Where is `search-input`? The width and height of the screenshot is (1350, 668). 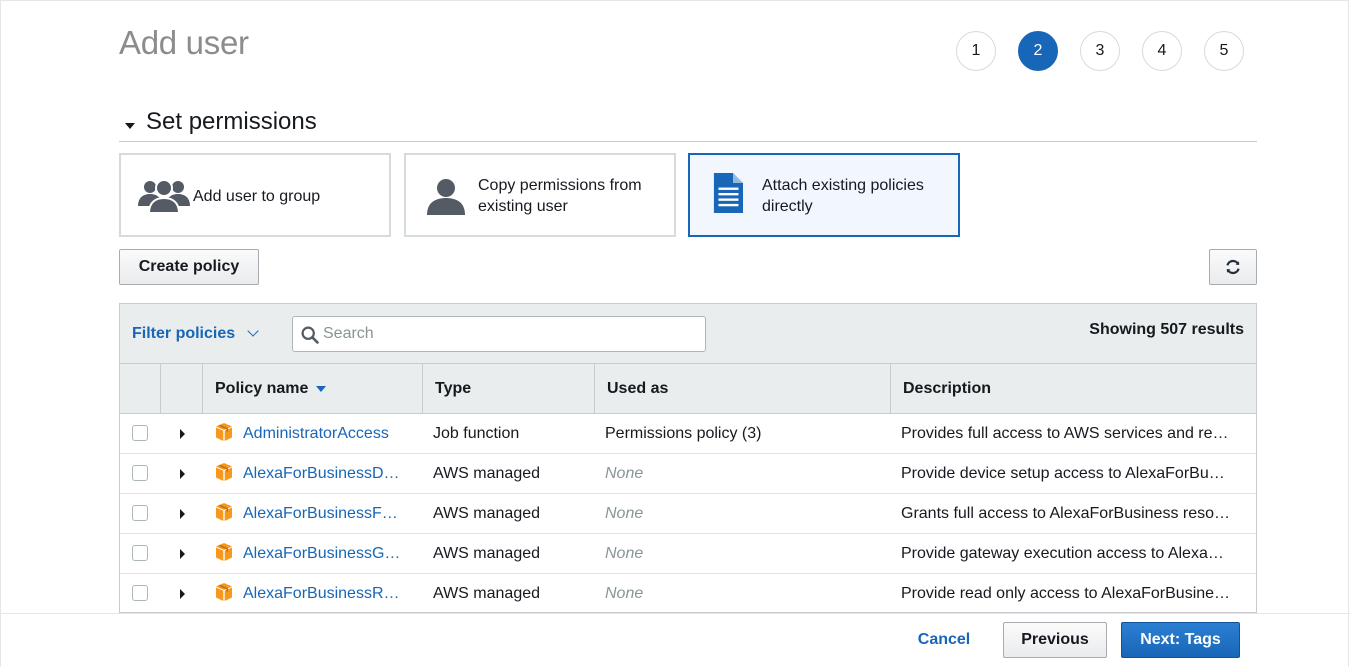
search-input is located at coordinates (508, 334).